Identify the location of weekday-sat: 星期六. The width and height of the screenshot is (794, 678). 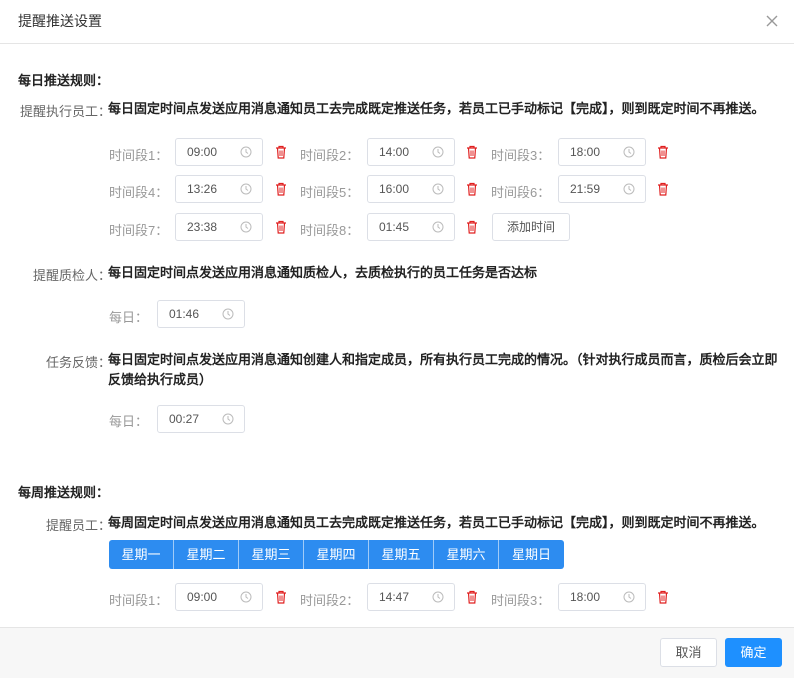
(466, 554).